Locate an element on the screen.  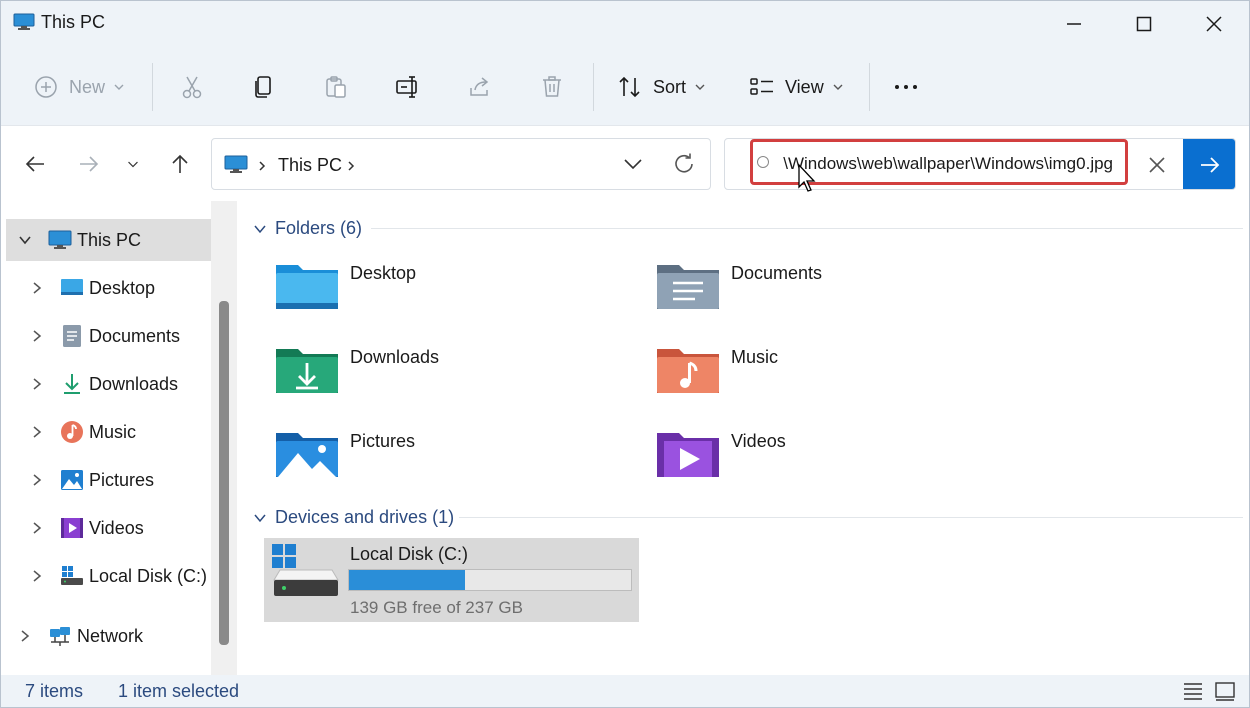
drive-tile-local-disk: Local Disk (C:) 139 GB free of 237 GB is located at coordinates (451, 580).